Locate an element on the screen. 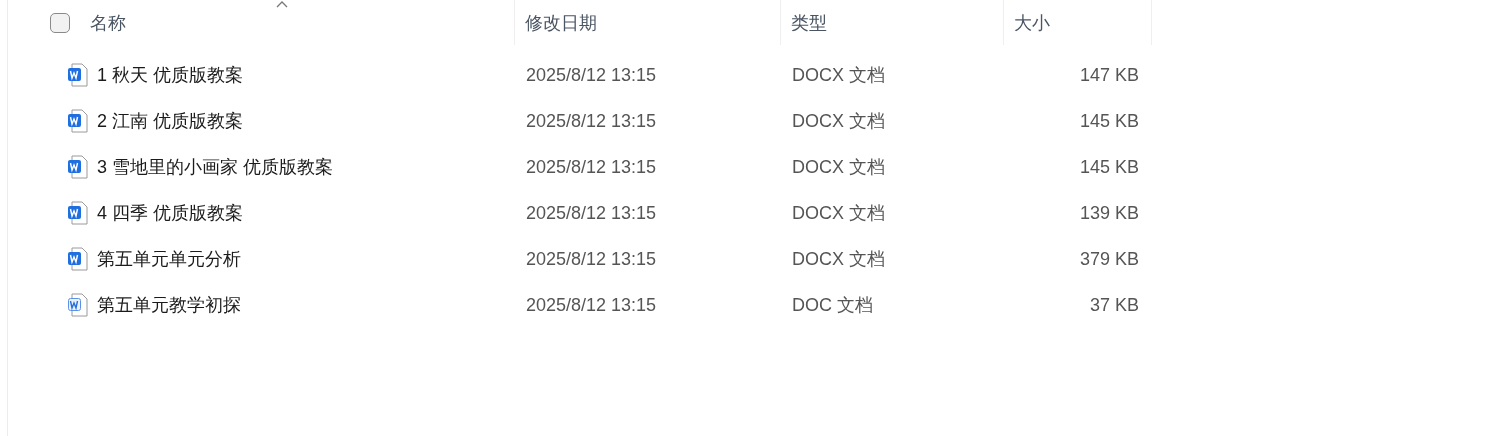  sort-caret-icon is located at coordinates (282, 4).